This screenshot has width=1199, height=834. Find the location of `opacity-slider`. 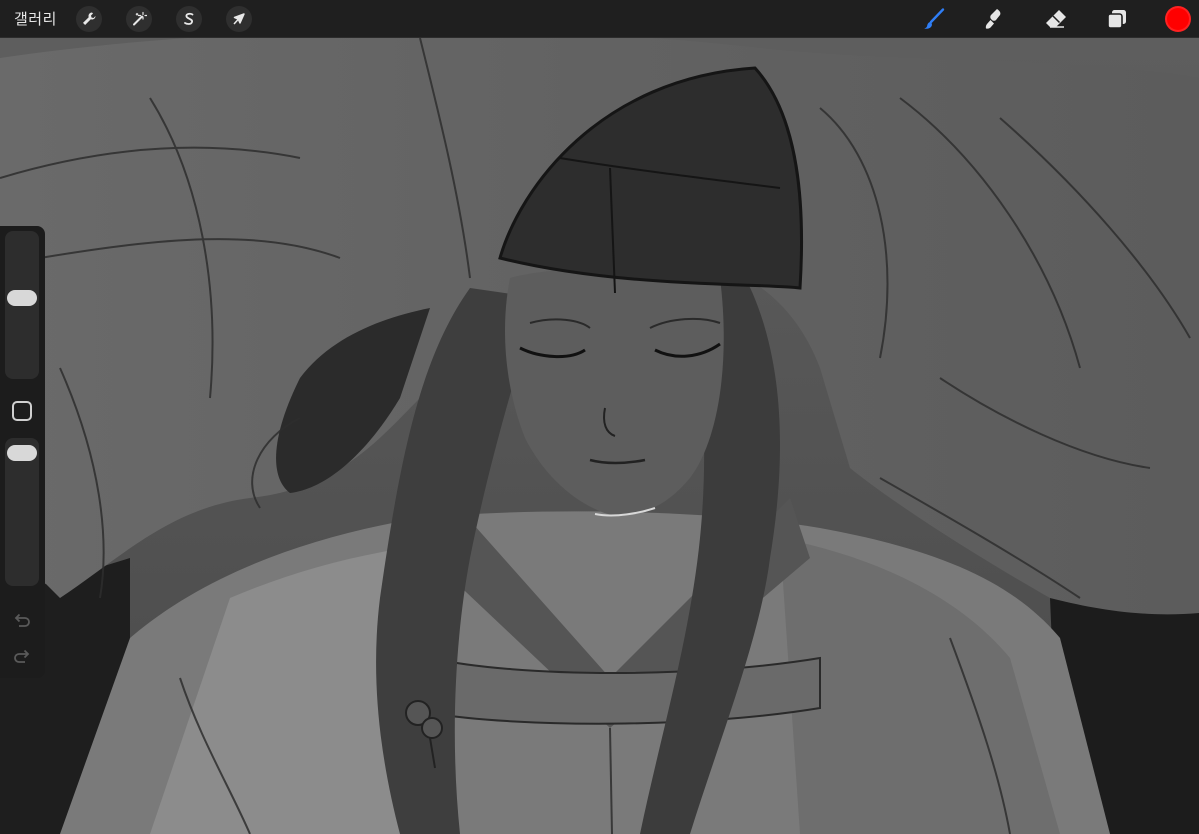

opacity-slider is located at coordinates (22, 512).